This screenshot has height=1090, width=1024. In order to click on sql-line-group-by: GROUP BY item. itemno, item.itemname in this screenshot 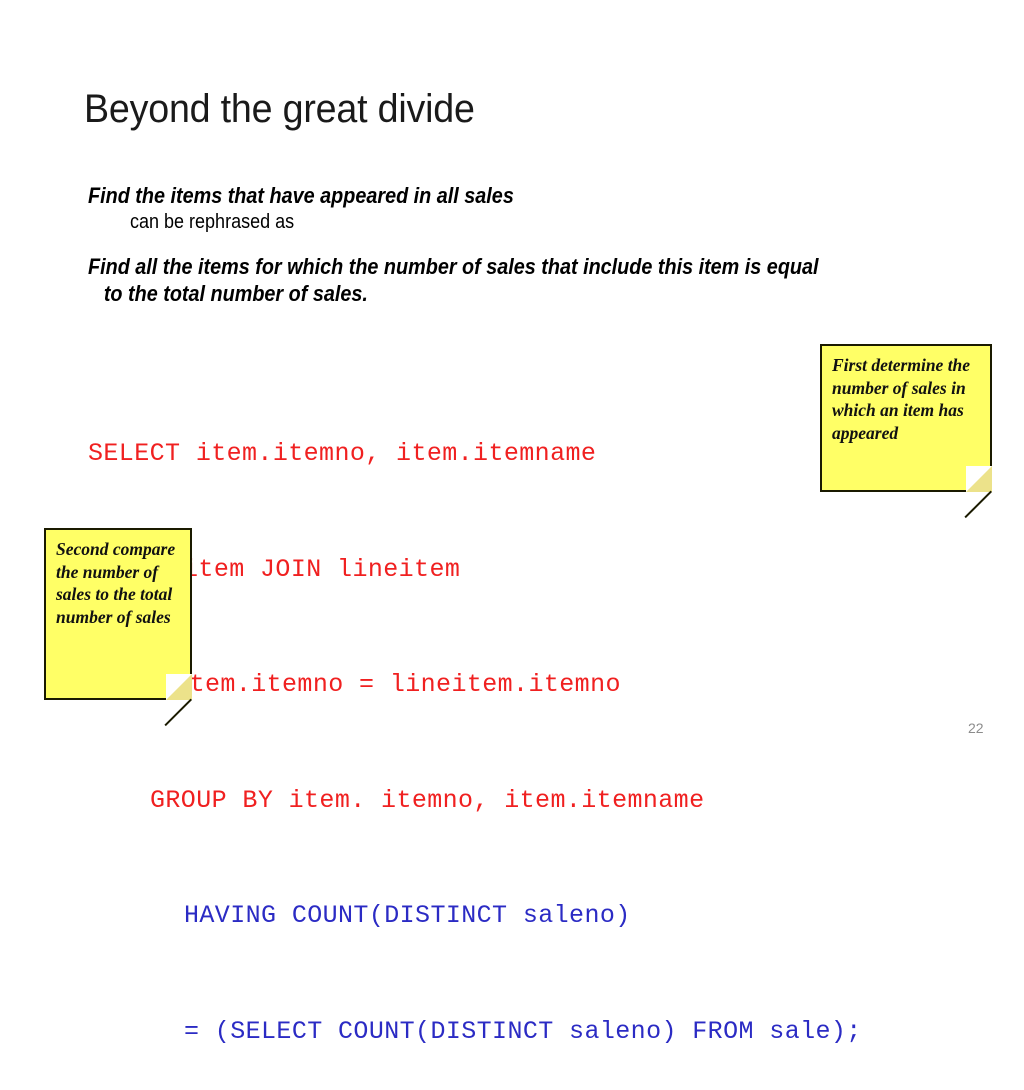, I will do `click(427, 800)`.